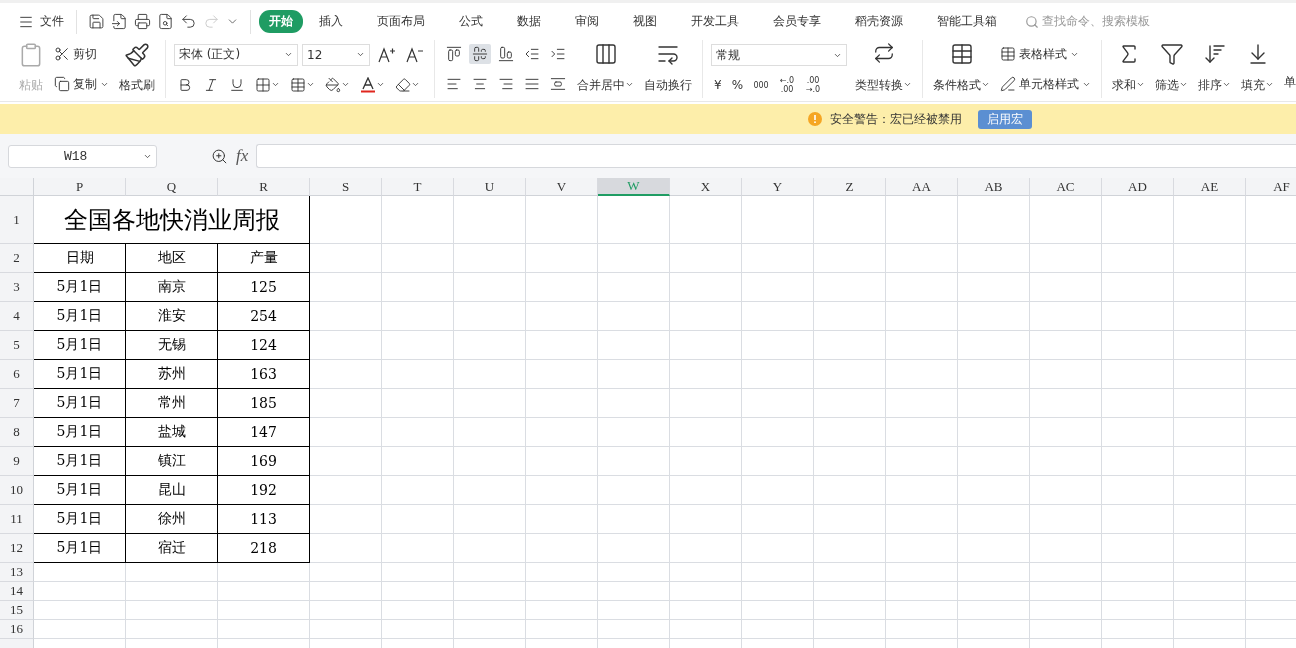 The height and width of the screenshot is (648, 1296). I want to click on column-header: AD, so click(1138, 187).